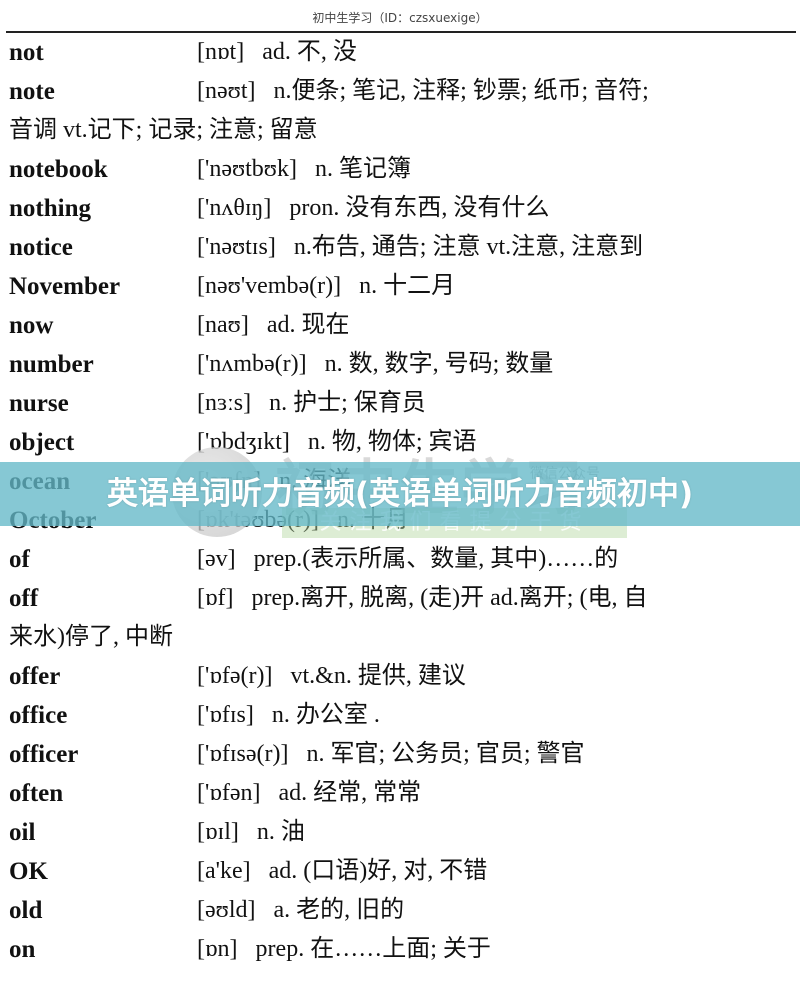 The height and width of the screenshot is (991, 800). What do you see at coordinates (309, 52) in the screenshot?
I see `entry-definition: ad. 不, 没` at bounding box center [309, 52].